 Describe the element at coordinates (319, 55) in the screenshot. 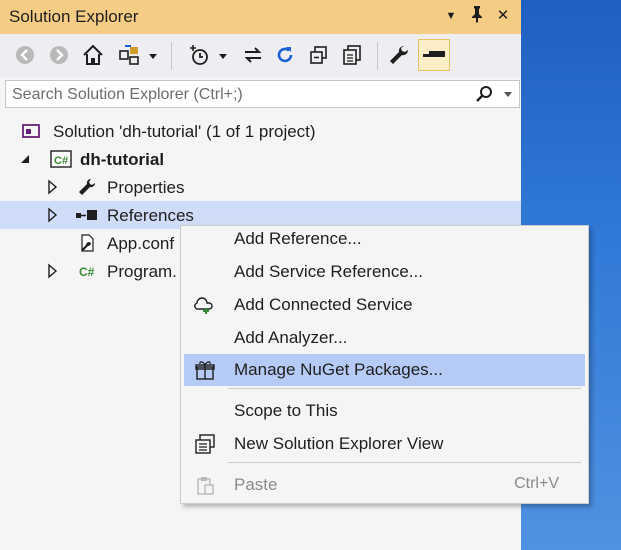

I see `collapse-all-icon` at that location.